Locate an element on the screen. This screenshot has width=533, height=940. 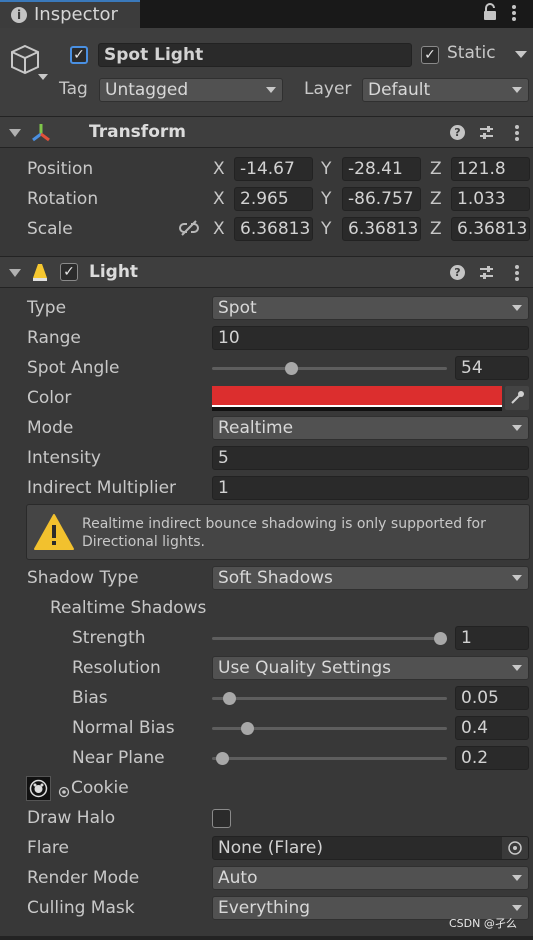
scale-x-field: 6.36813 is located at coordinates (273, 229).